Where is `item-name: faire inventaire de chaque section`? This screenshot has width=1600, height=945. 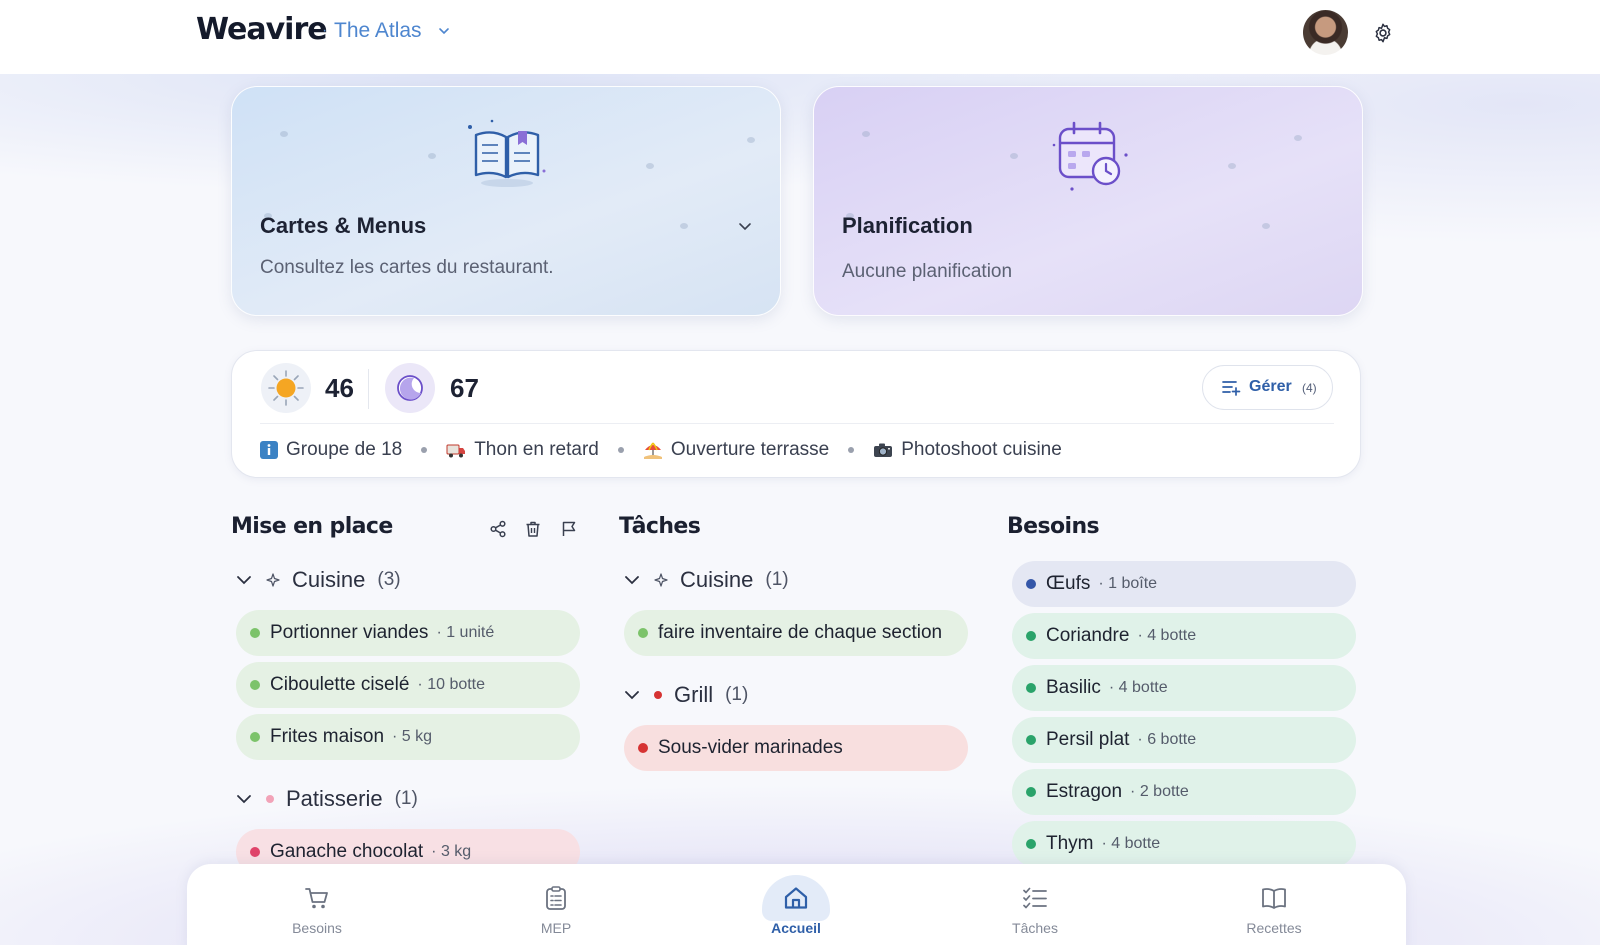 item-name: faire inventaire de chaque section is located at coordinates (800, 632).